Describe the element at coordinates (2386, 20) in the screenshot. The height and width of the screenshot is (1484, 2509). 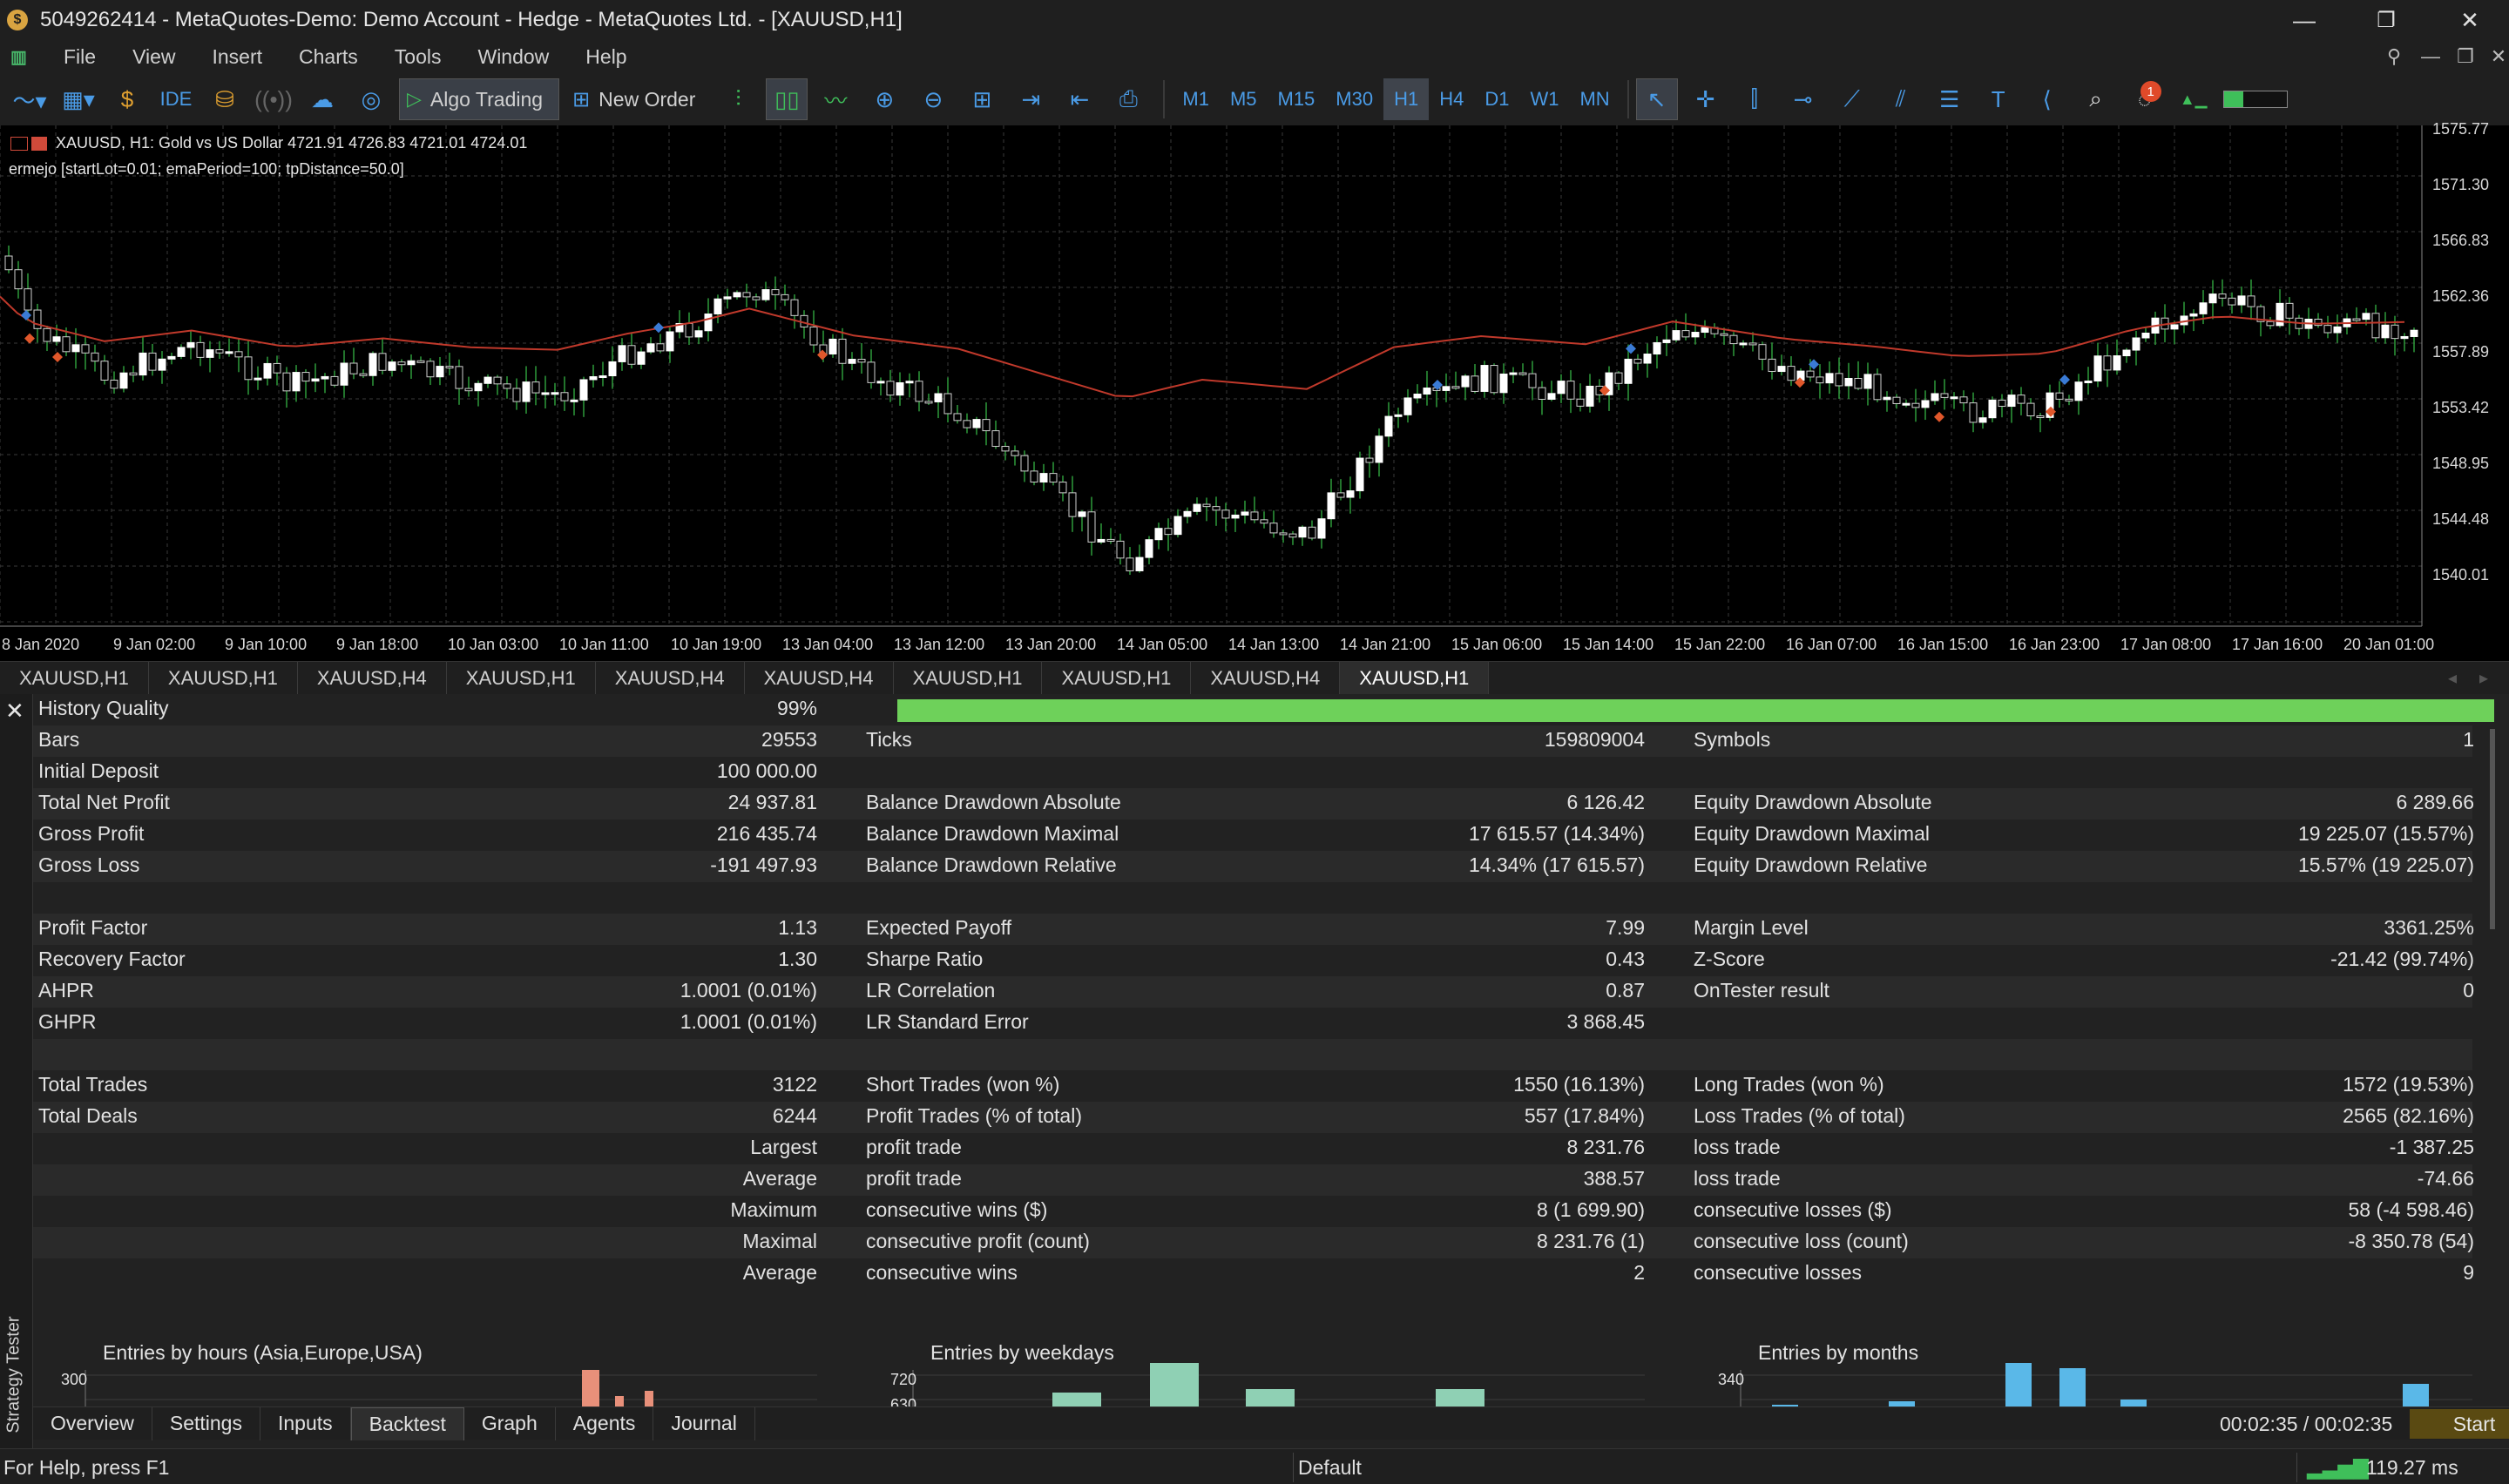
I see `restore-button: ❐` at that location.